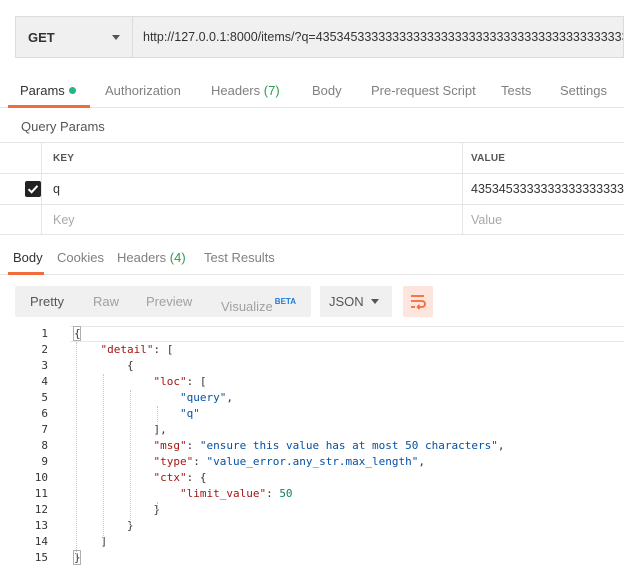  I want to click on code-line: ],, so click(120, 430).